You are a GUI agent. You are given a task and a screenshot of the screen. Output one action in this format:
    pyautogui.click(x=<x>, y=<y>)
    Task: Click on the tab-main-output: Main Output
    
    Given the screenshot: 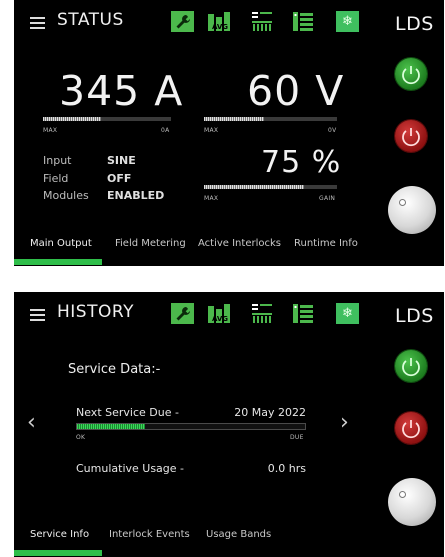 What is the action you would take?
    pyautogui.click(x=61, y=243)
    